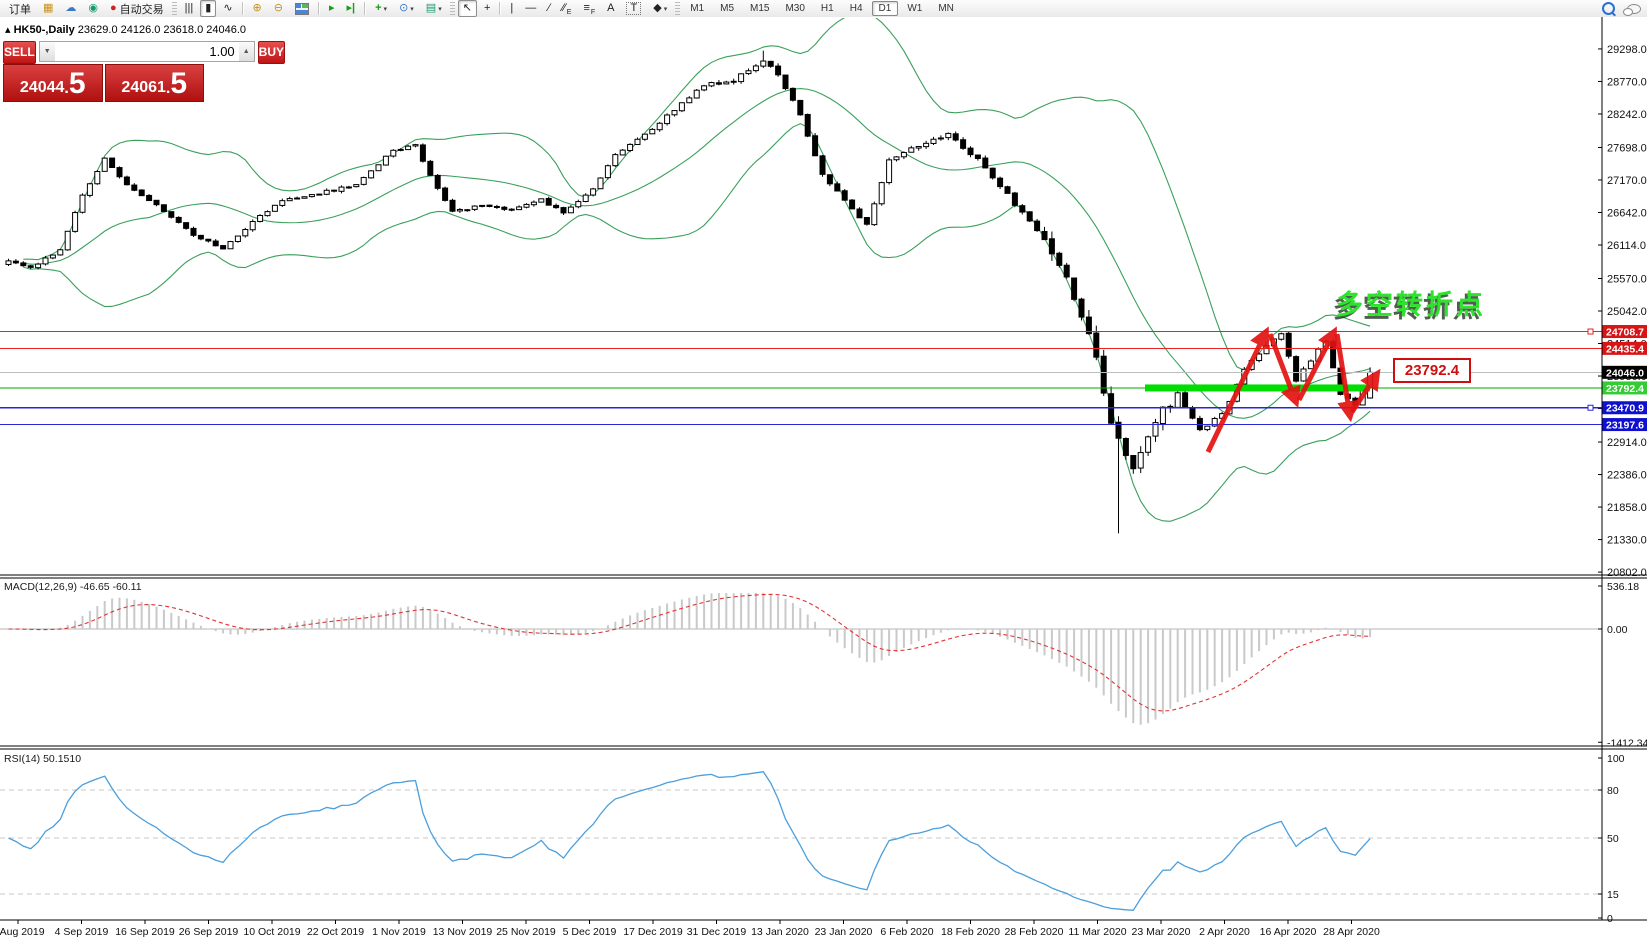  I want to click on svg-text: 31 Dec 2019, so click(717, 932).